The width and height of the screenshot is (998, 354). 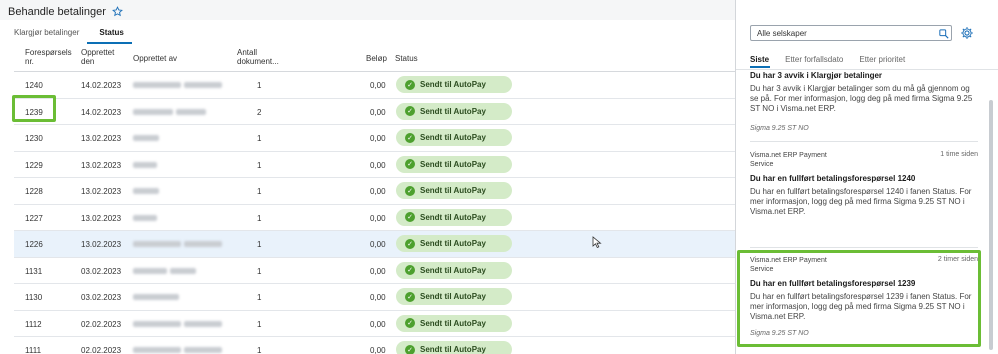 I want to click on col-header-created-by: Opprettet av, so click(x=155, y=58).